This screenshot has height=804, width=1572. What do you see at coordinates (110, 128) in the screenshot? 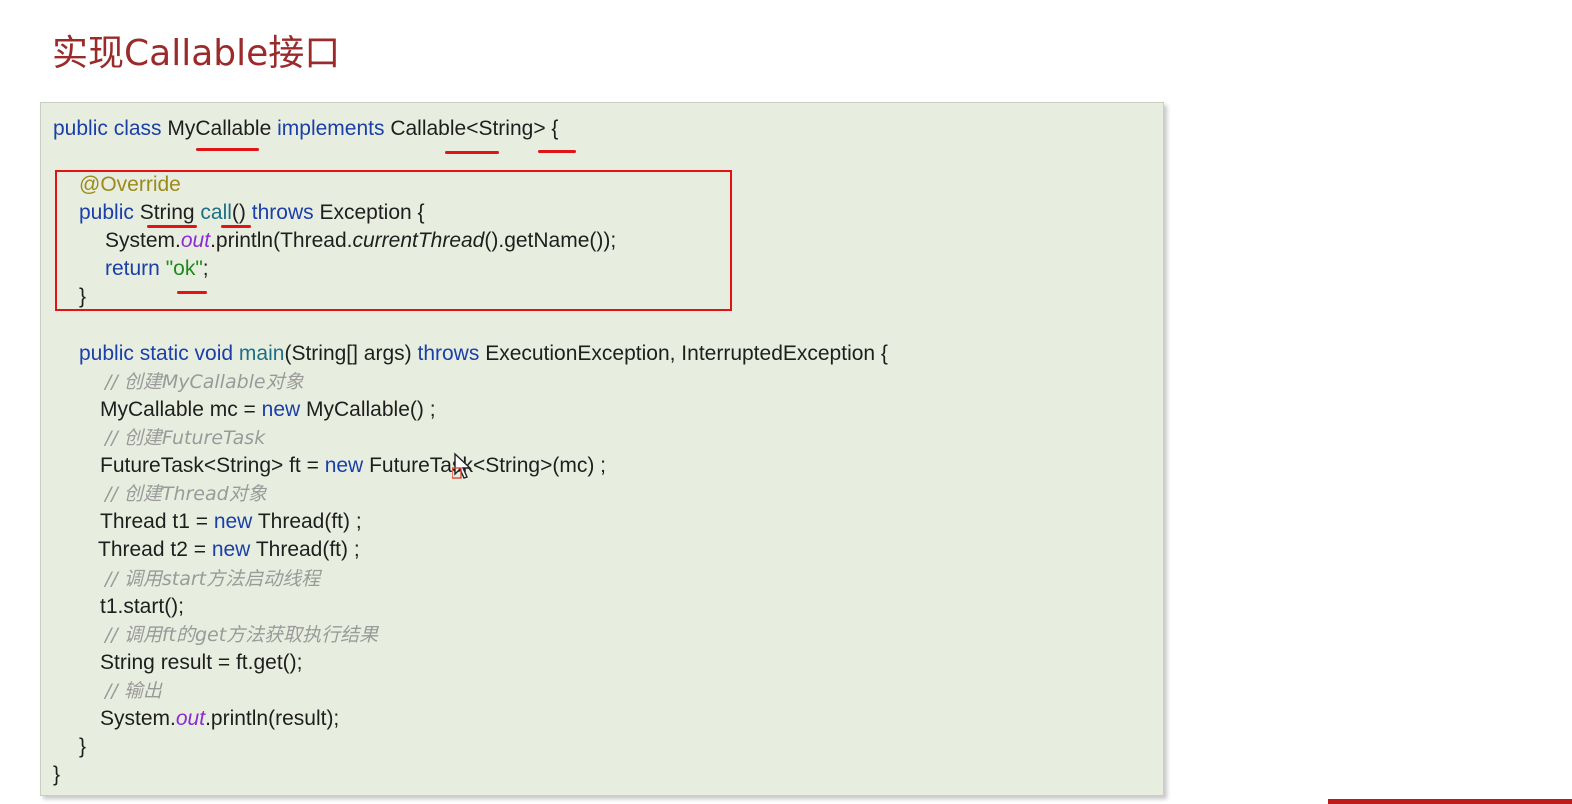
I see `keyword: public class` at bounding box center [110, 128].